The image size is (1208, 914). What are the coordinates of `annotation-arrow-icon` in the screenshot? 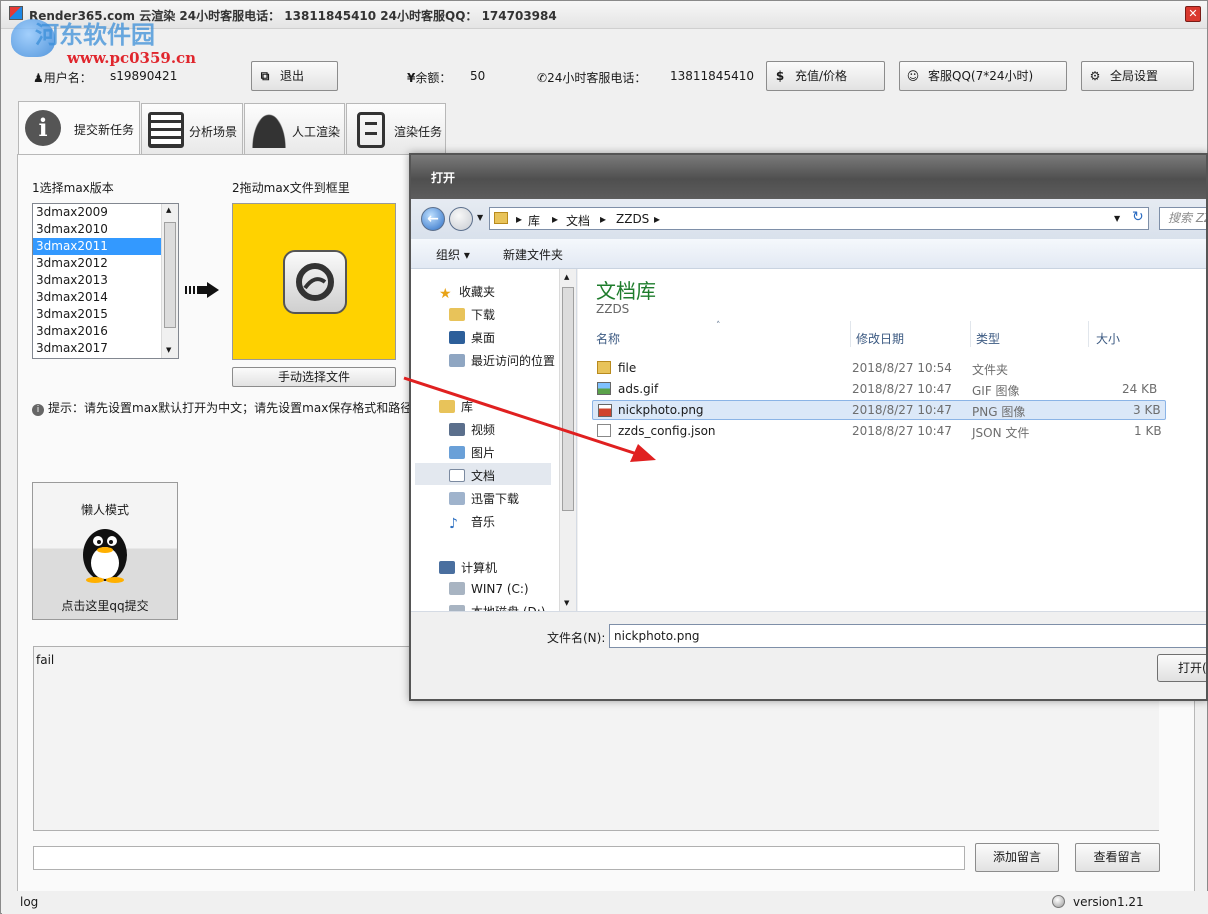 It's located at (529, 419).